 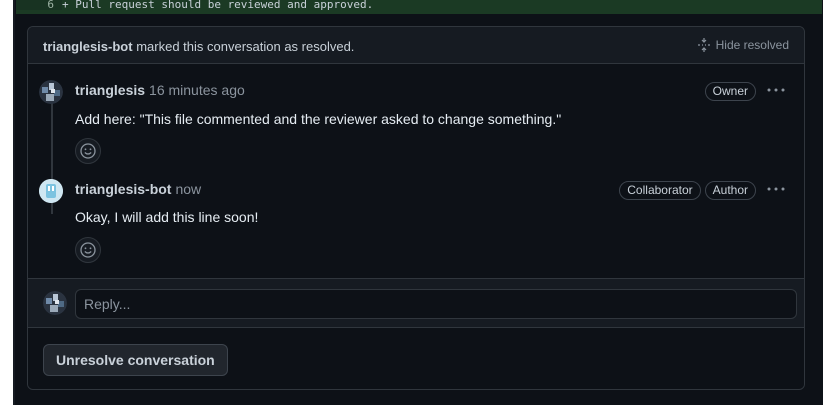 What do you see at coordinates (88, 46) in the screenshot?
I see `resolved-by-user: trianglesis-bot` at bounding box center [88, 46].